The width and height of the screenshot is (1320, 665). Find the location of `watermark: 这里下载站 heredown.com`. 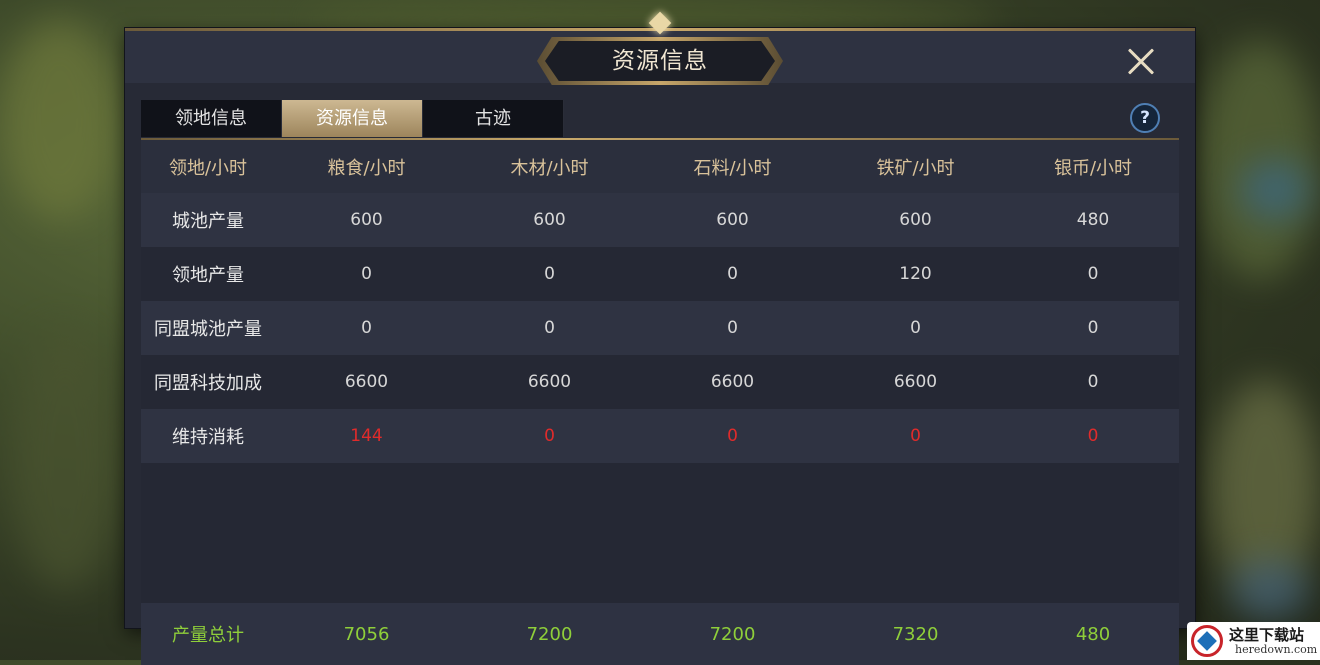

watermark: 这里下载站 heredown.com is located at coordinates (1253, 641).